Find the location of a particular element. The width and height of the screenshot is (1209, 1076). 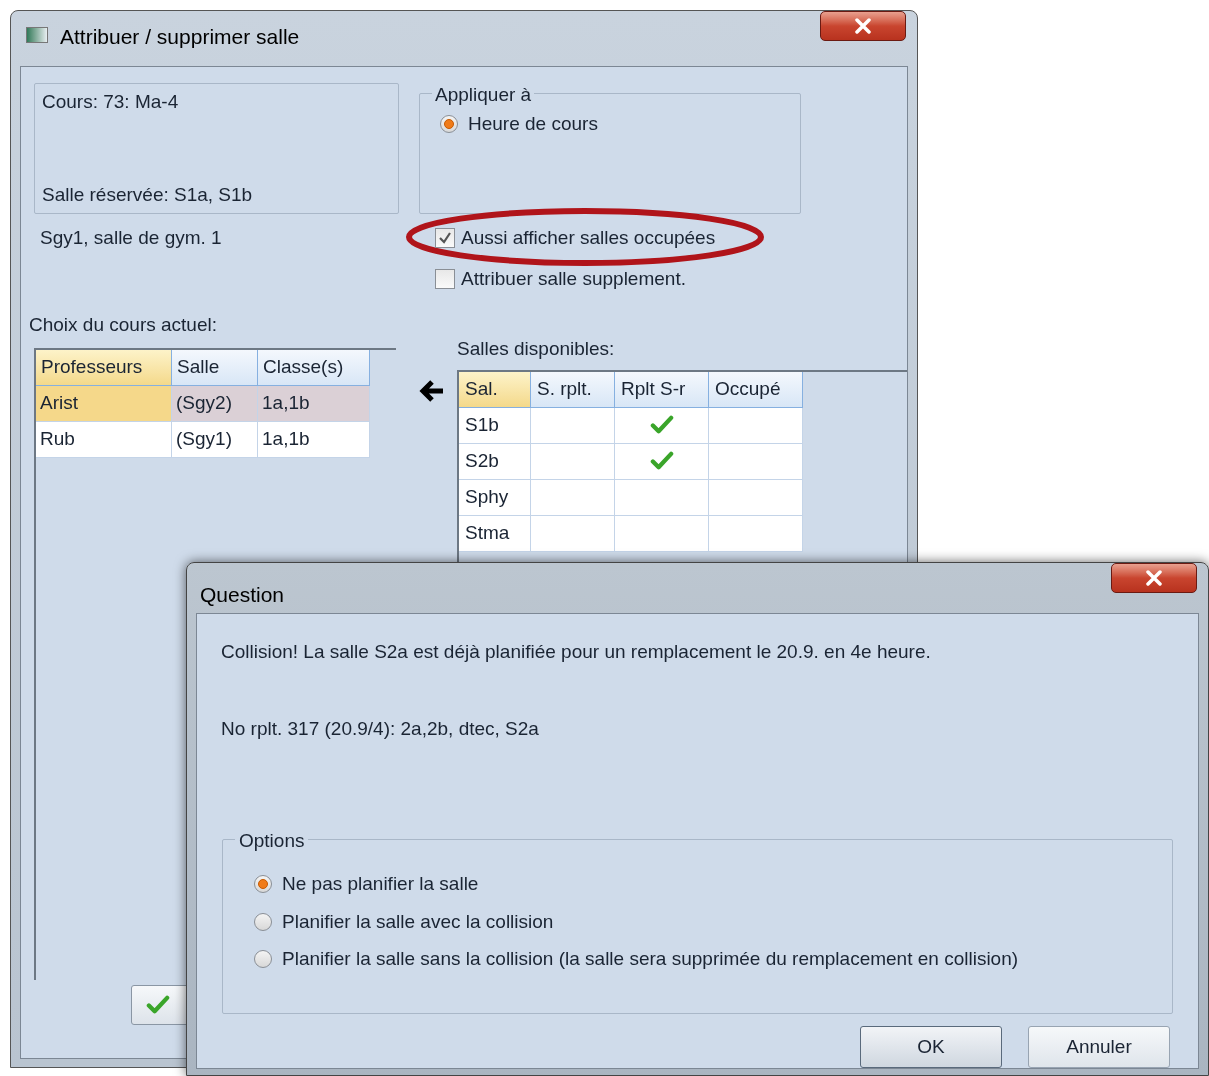

radio-label: Heure de cours is located at coordinates (533, 124).